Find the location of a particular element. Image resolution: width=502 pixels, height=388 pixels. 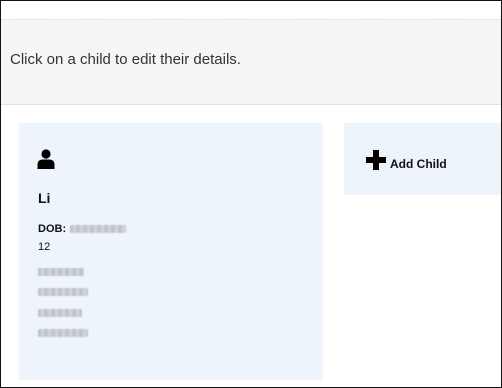

info-message: Click on a child to edit their details. is located at coordinates (125, 59).